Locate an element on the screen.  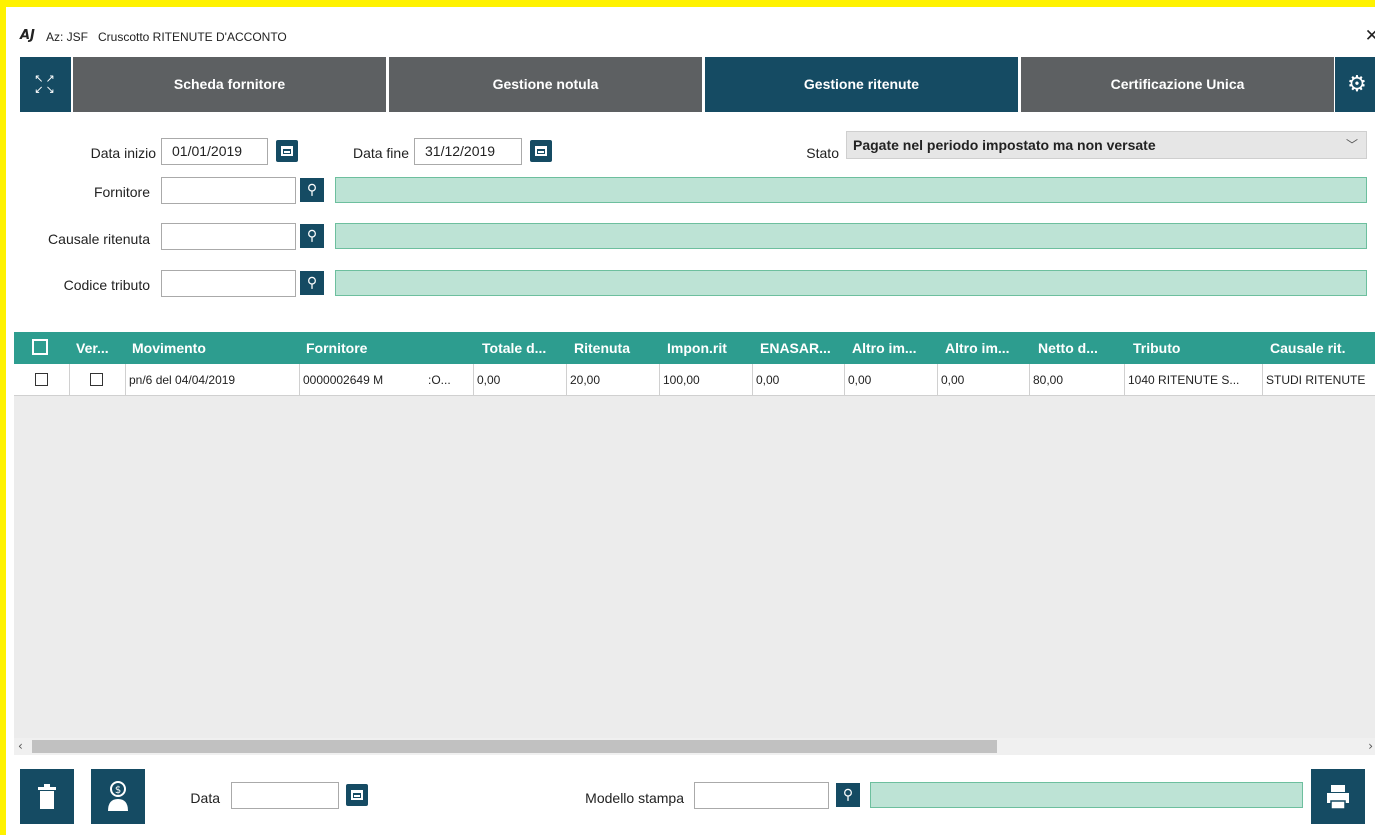
fornitore-code: 0000002649 M is located at coordinates (343, 380).